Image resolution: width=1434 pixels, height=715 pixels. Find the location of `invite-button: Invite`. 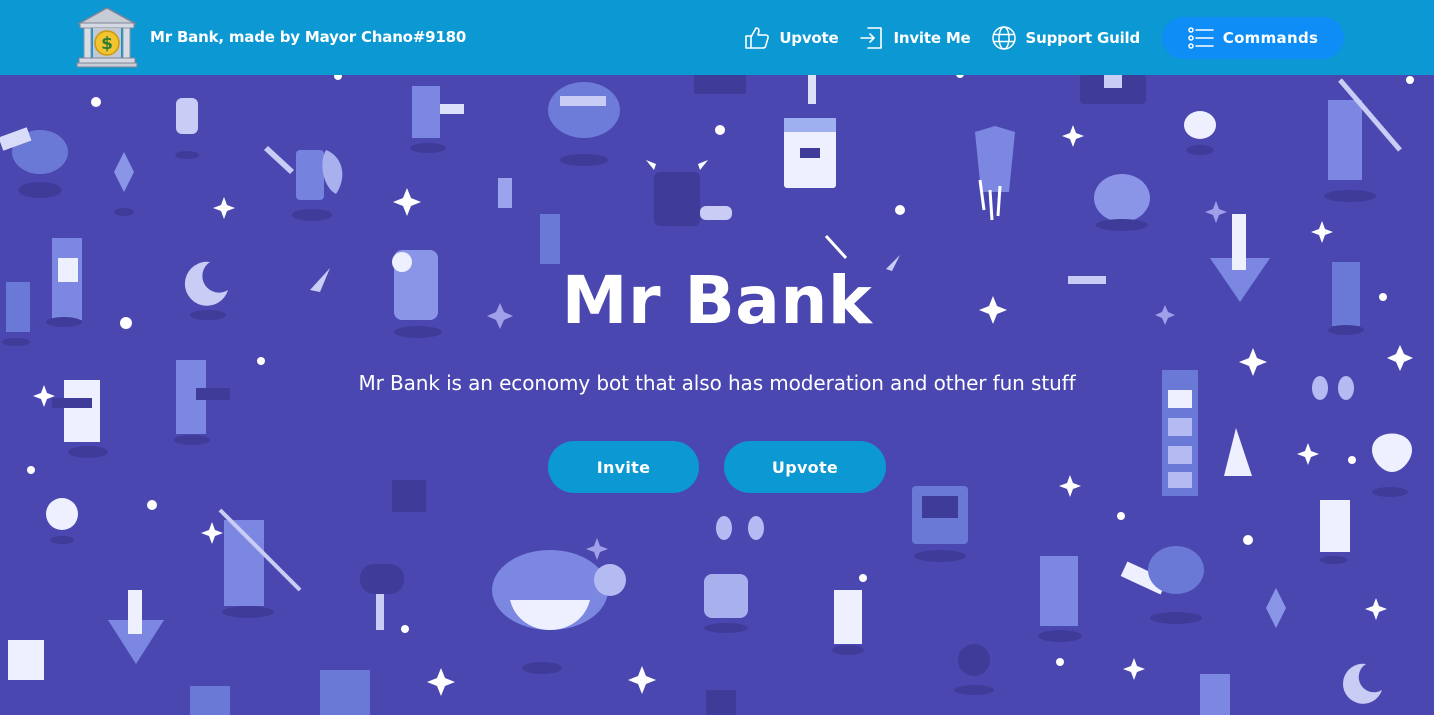

invite-button: Invite is located at coordinates (623, 467).